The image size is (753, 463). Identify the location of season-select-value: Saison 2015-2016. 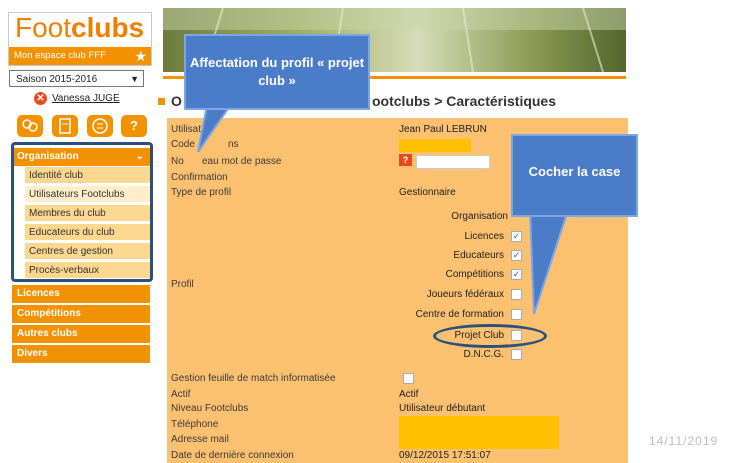
(57, 79).